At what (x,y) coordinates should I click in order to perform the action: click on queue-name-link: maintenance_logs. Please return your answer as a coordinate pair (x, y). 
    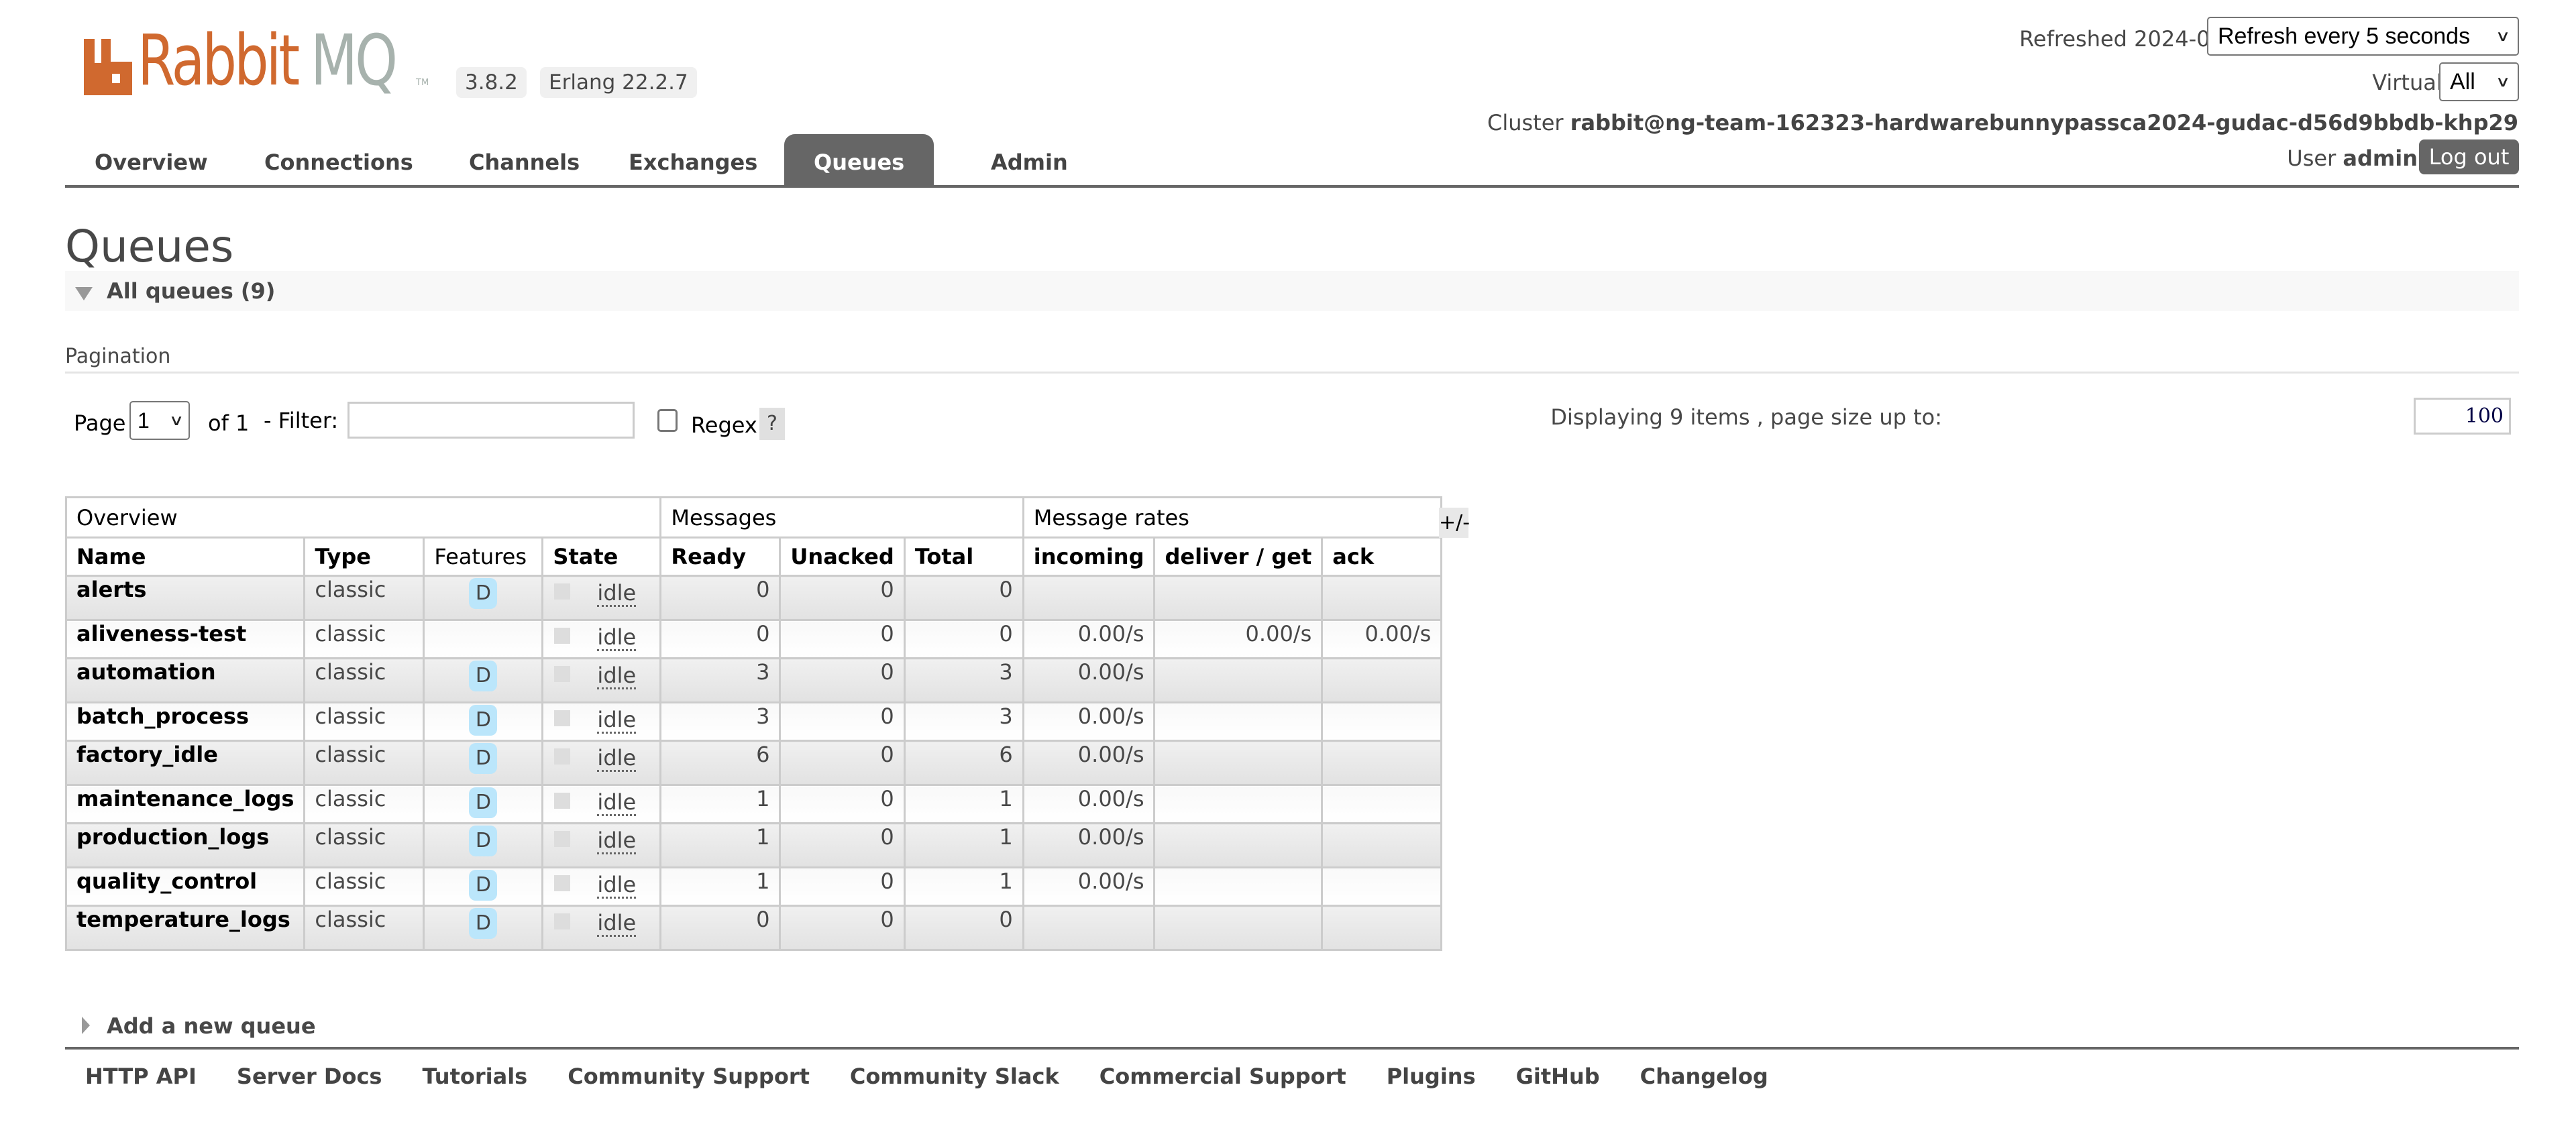
    Looking at the image, I should click on (185, 804).